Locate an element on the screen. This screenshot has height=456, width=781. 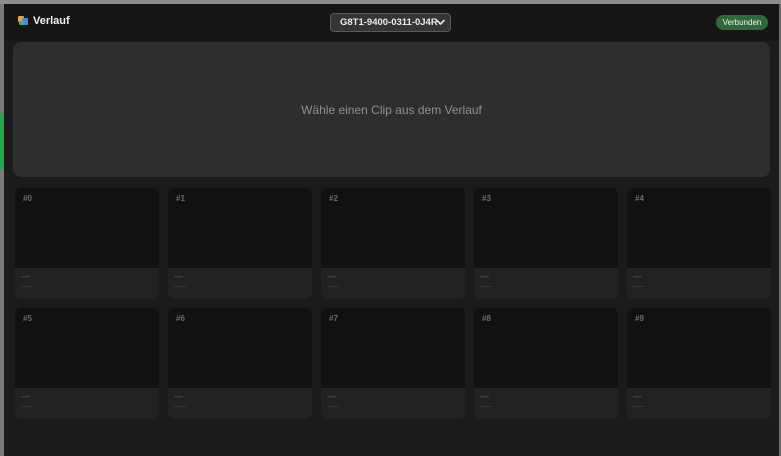
app-title: Verlauf is located at coordinates (44, 21).